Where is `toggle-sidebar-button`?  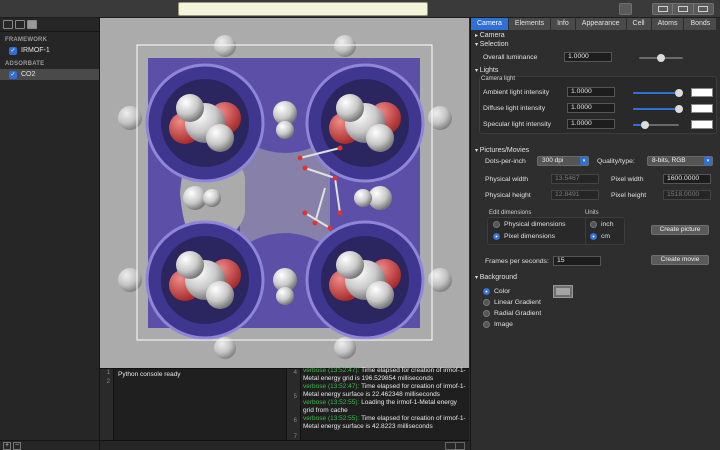
toggle-sidebar-button is located at coordinates (663, 9).